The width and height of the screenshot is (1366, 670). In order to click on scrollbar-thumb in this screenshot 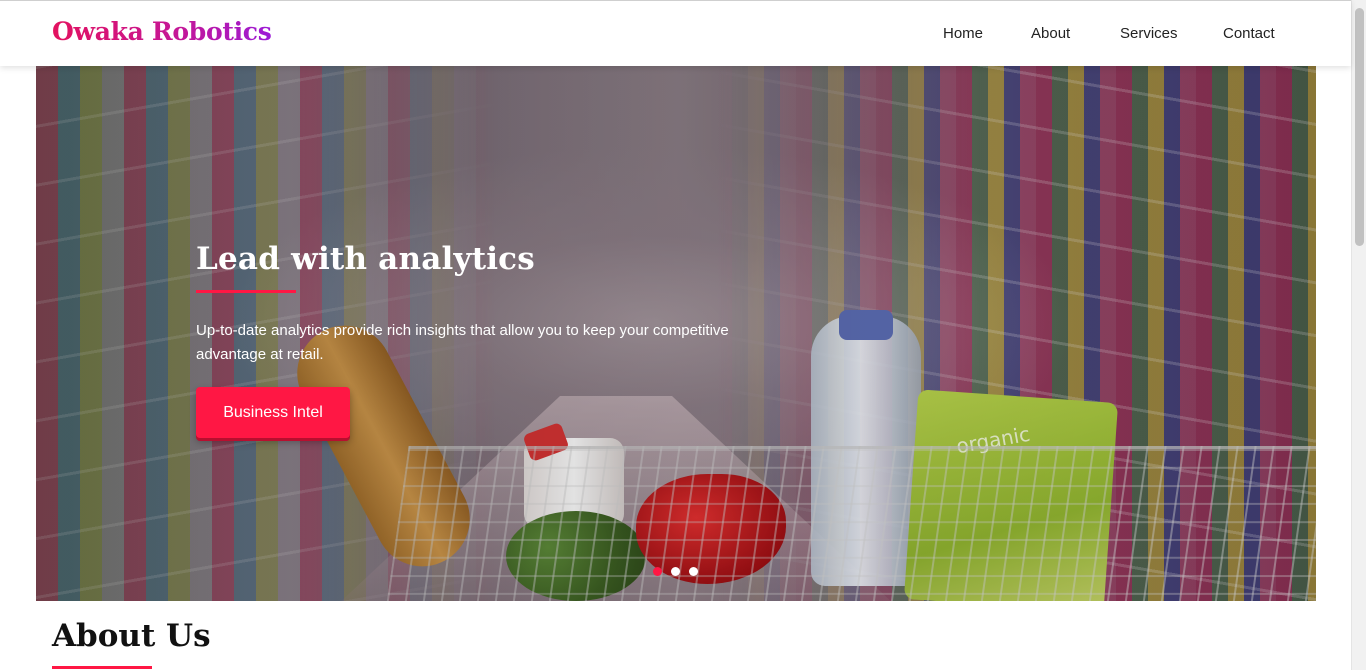, I will do `click(1359, 127)`.